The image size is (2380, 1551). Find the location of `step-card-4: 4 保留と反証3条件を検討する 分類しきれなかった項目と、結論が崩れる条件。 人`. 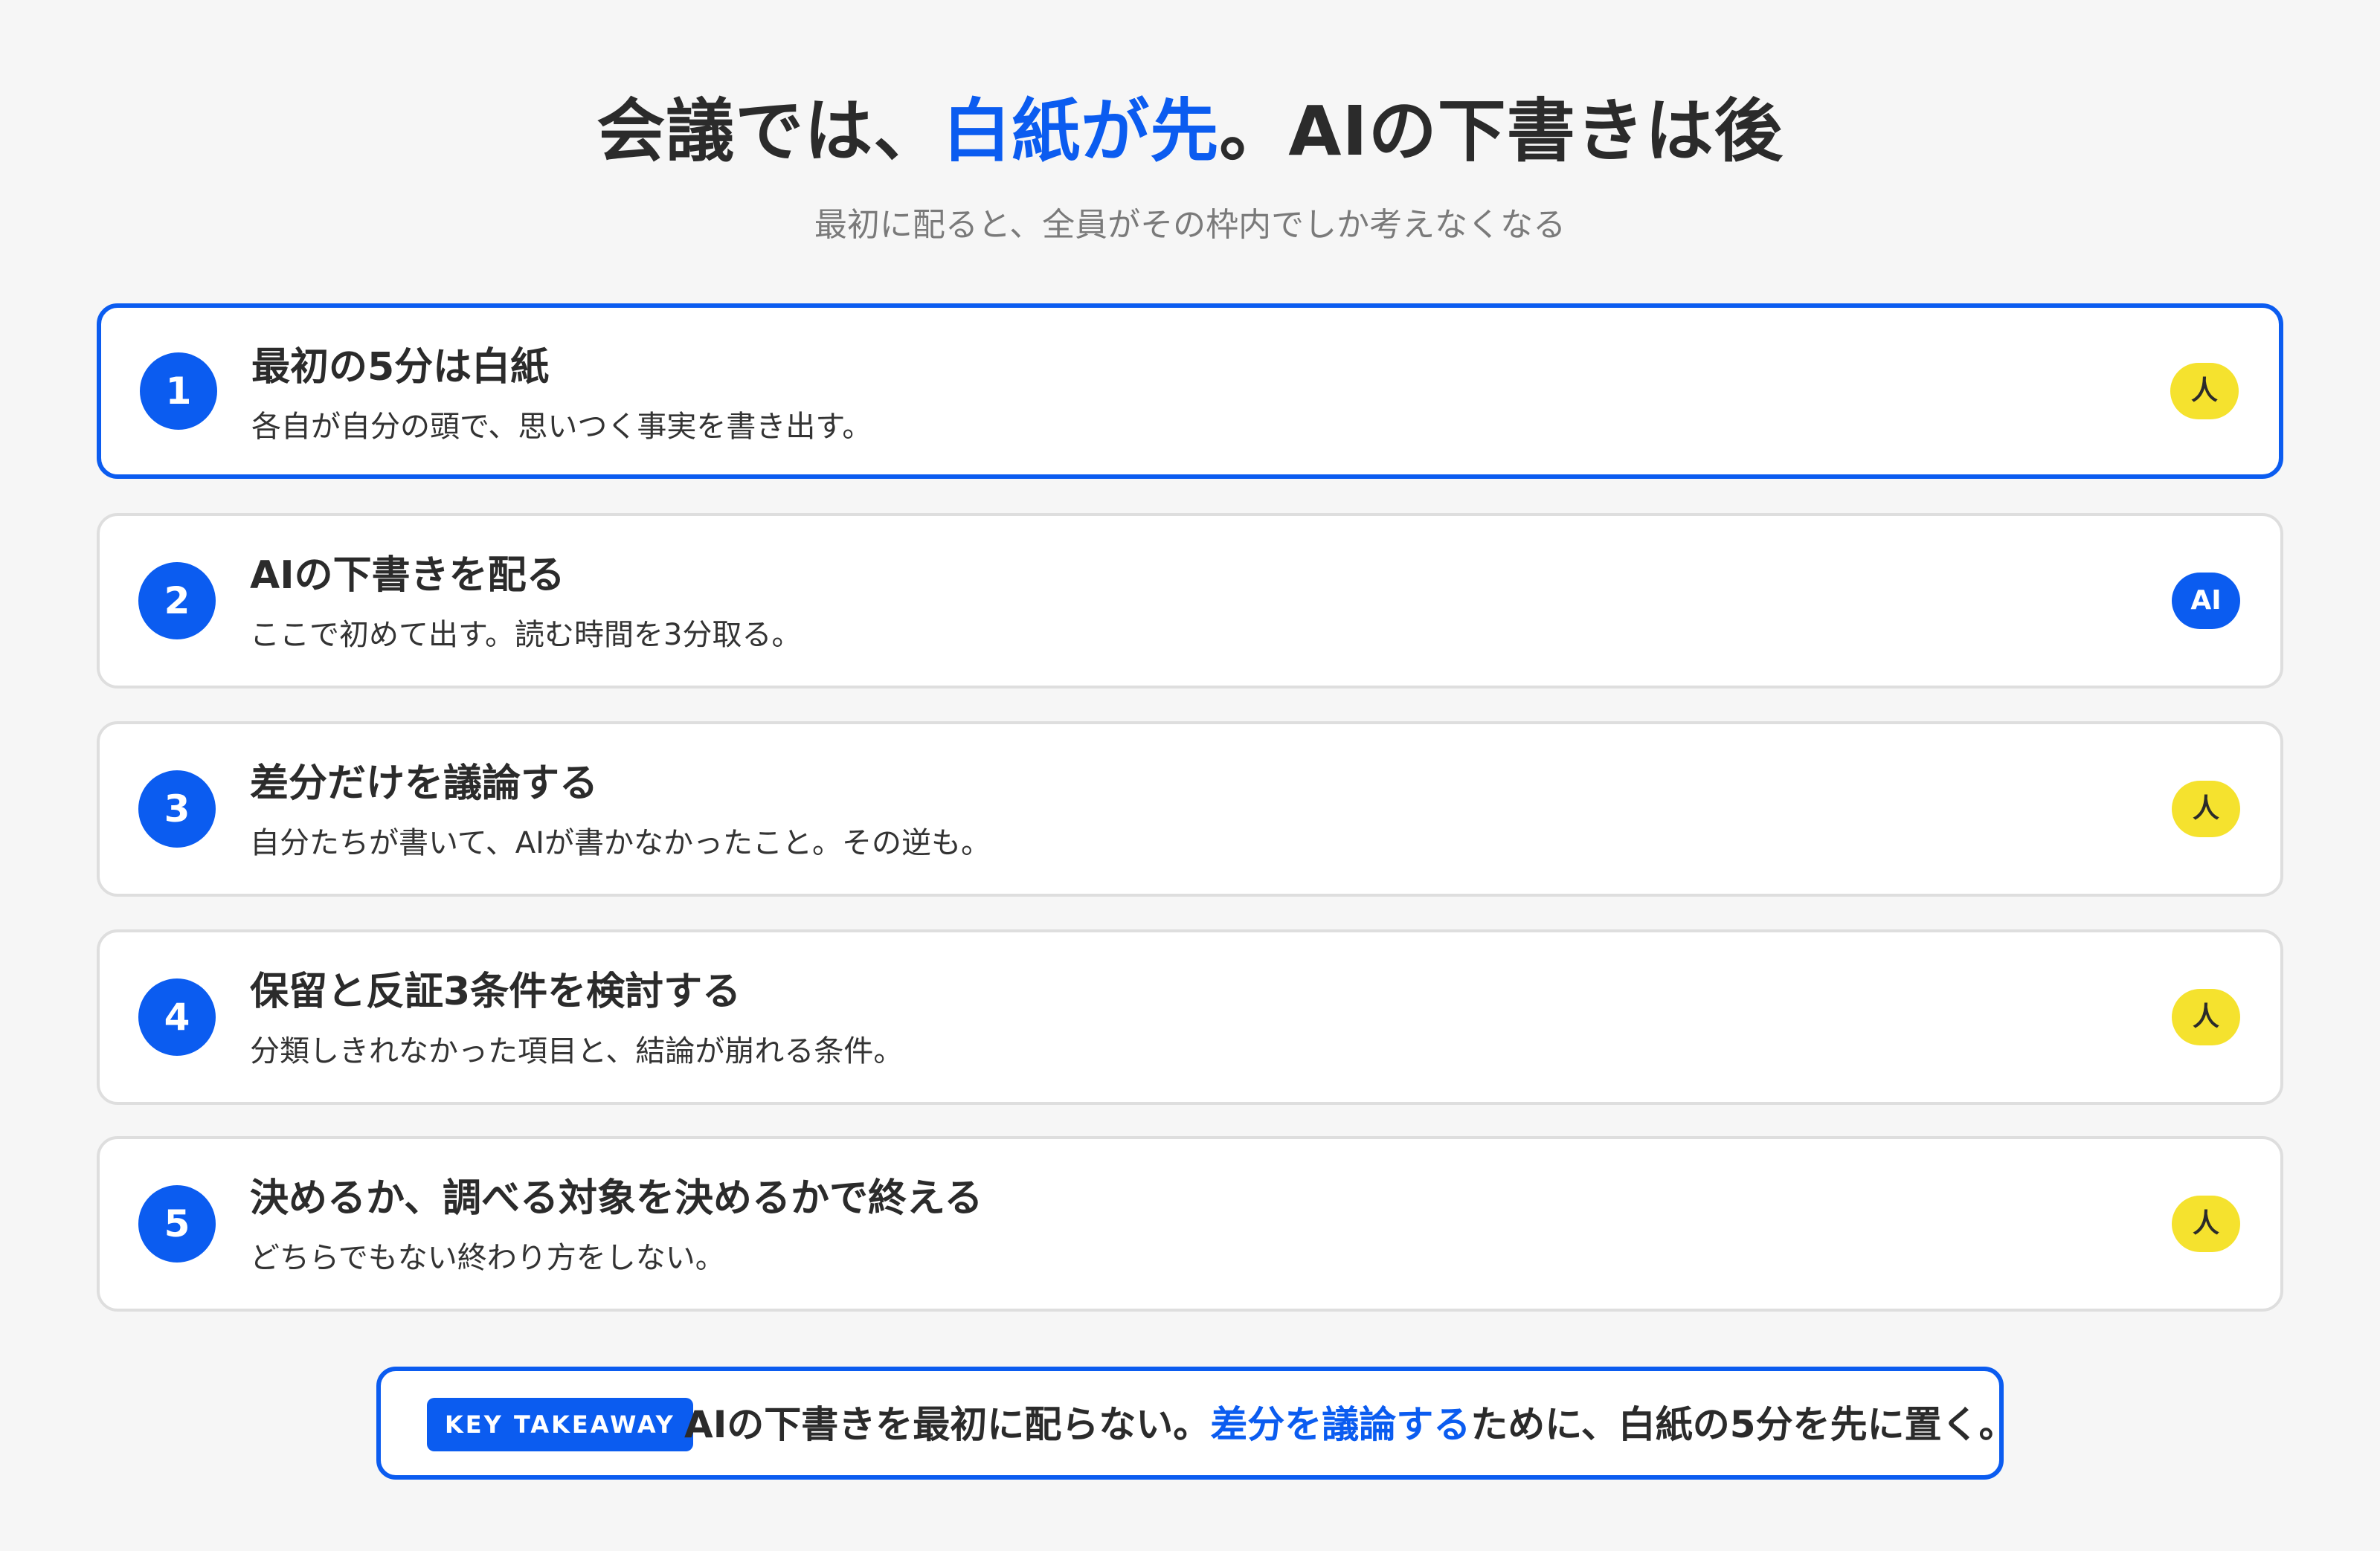

step-card-4: 4 保留と反証3条件を検討する 分類しきれなかった項目と、結論が崩れる条件。 人 is located at coordinates (1190, 1017).